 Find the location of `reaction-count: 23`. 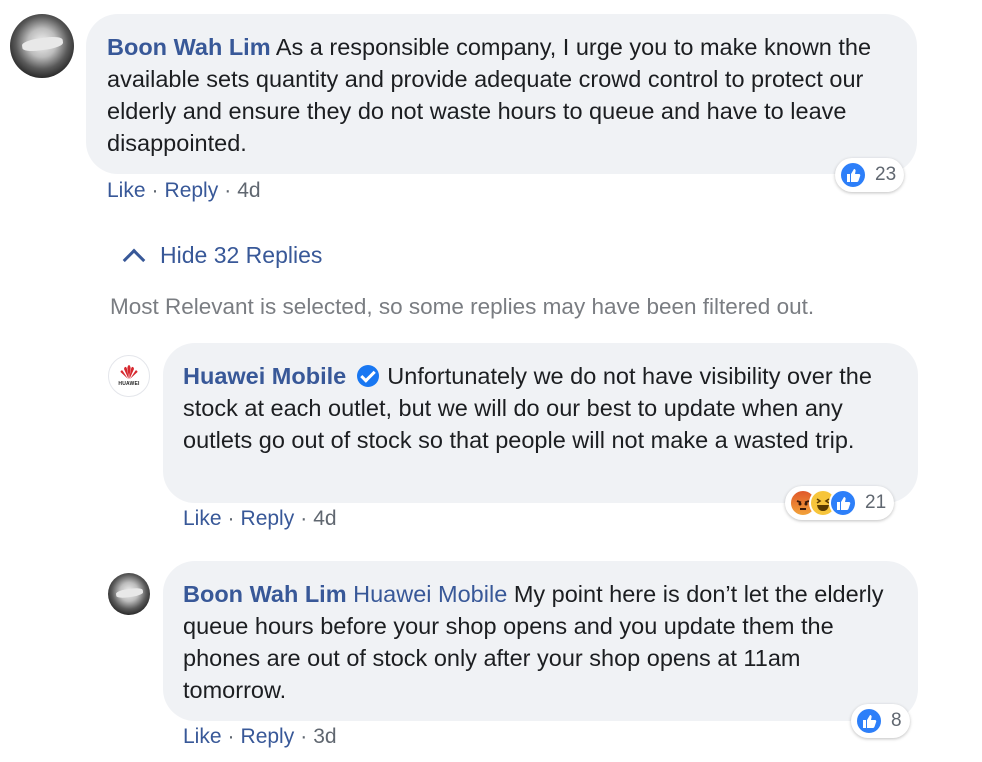

reaction-count: 23 is located at coordinates (886, 174).